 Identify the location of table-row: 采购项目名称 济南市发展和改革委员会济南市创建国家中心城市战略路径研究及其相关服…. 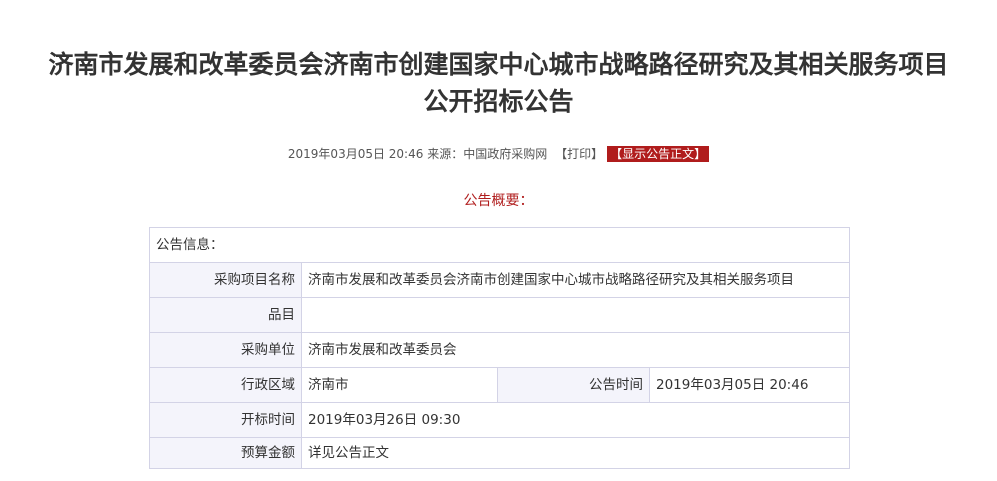
(499, 280).